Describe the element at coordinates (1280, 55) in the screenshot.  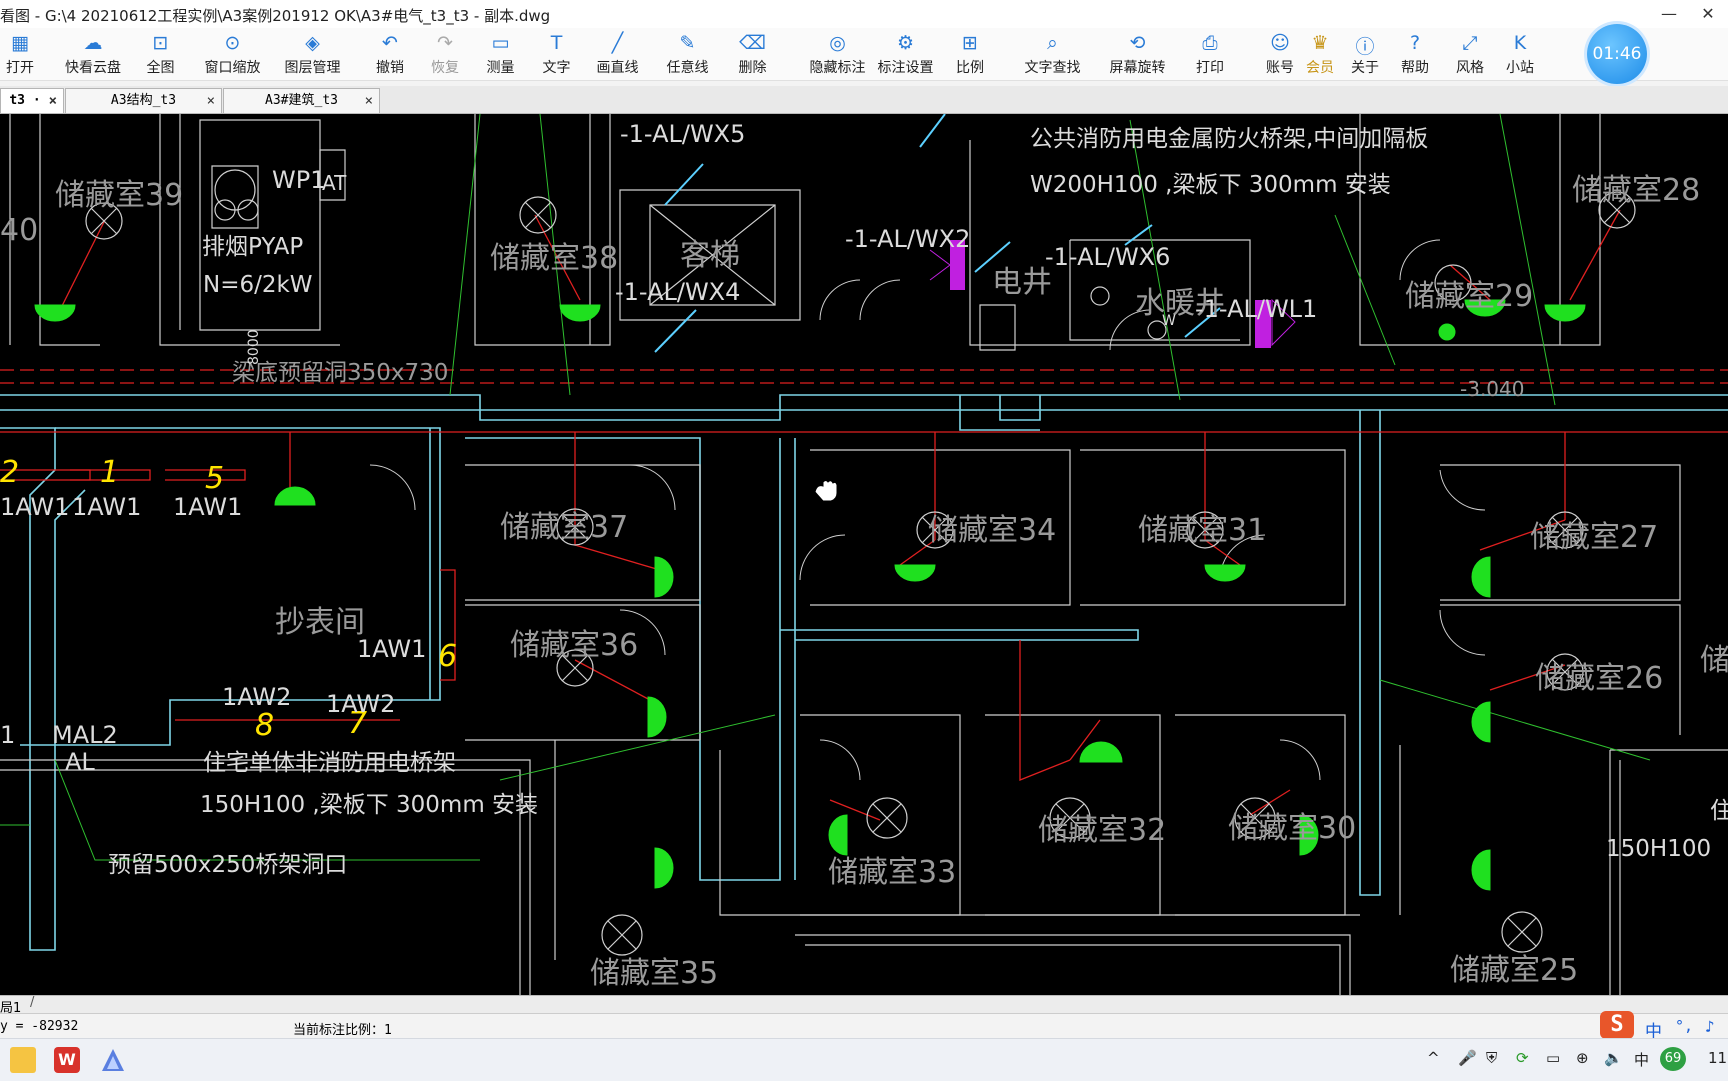
I see `toolbar-button-user: ☺ 账号` at that location.